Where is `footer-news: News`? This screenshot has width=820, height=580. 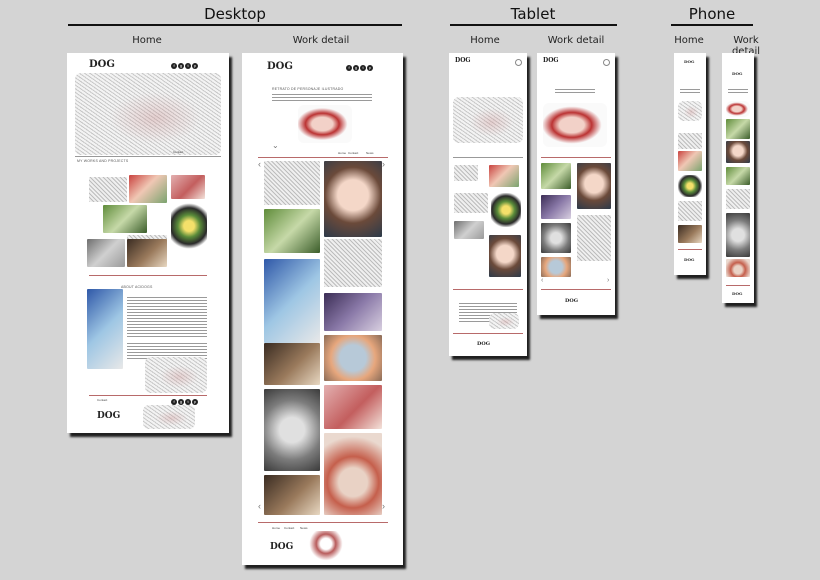
footer-news: News is located at coordinates (304, 528).